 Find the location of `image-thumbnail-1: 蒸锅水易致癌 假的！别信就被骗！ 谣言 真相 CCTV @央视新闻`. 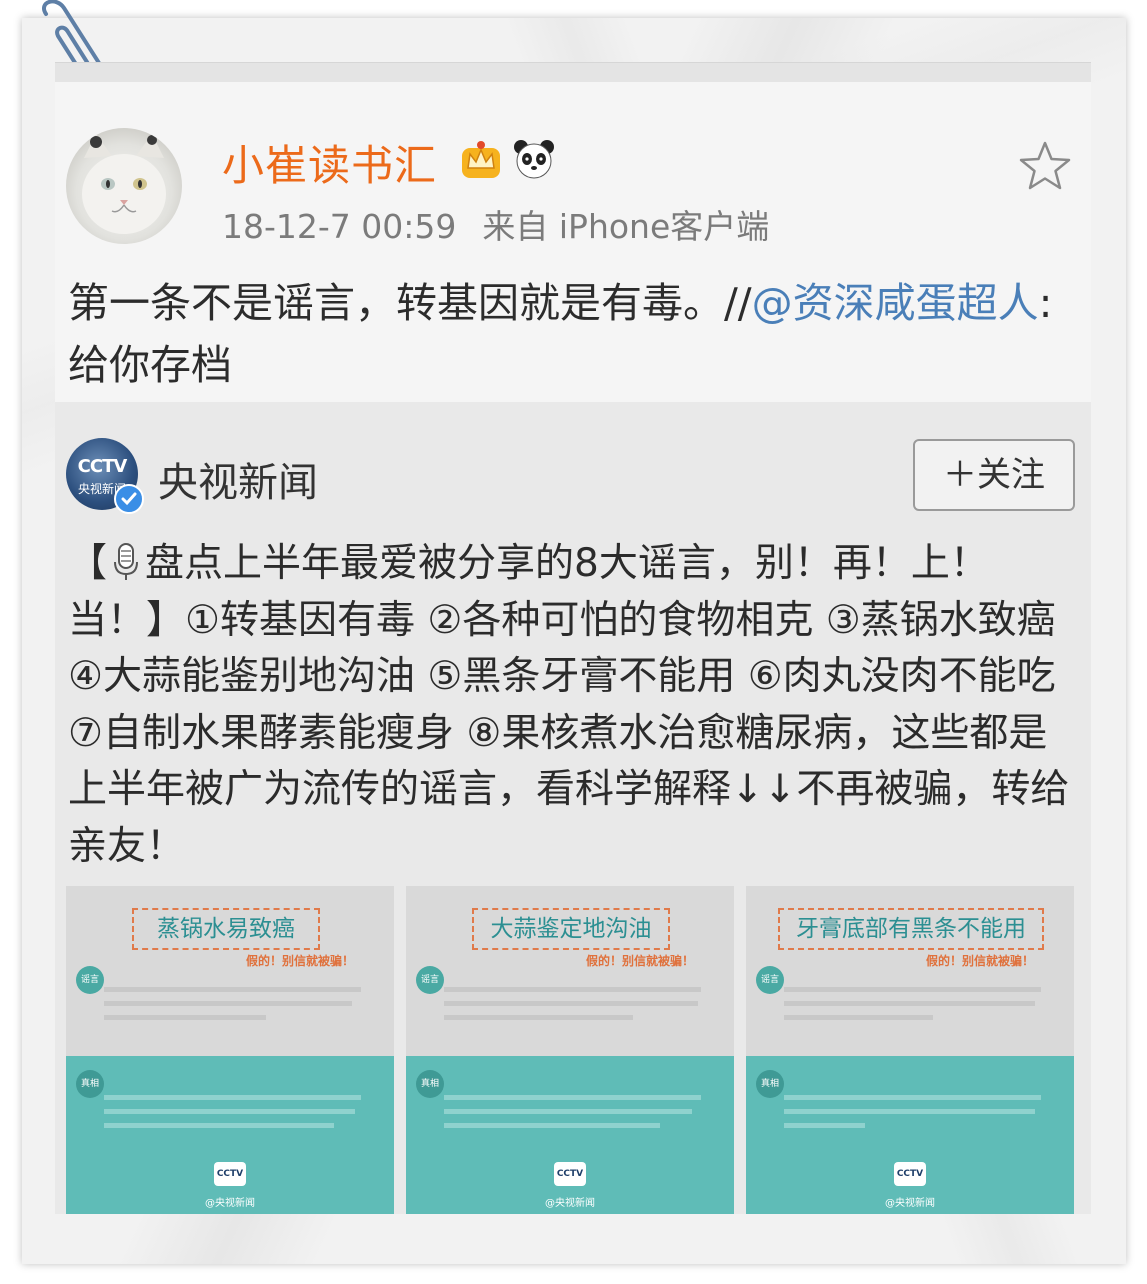

image-thumbnail-1: 蒸锅水易致癌 假的！别信就被骗！ 谣言 真相 CCTV @央视新闻 is located at coordinates (230, 1050).